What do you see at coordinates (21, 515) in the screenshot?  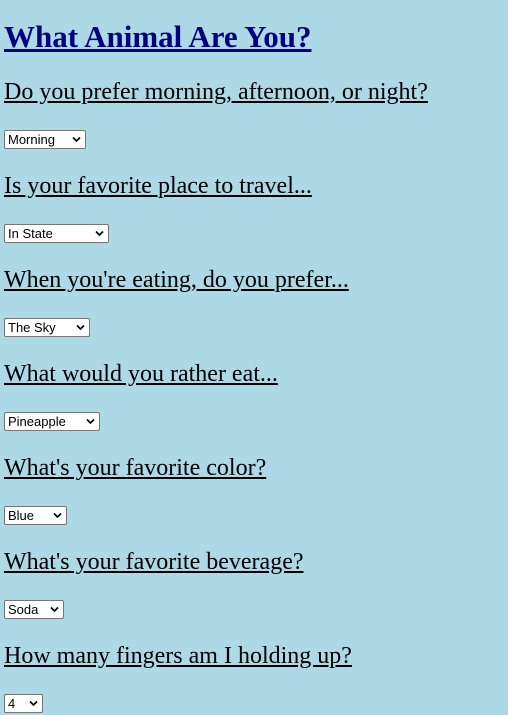 I see `select-value: Blue` at bounding box center [21, 515].